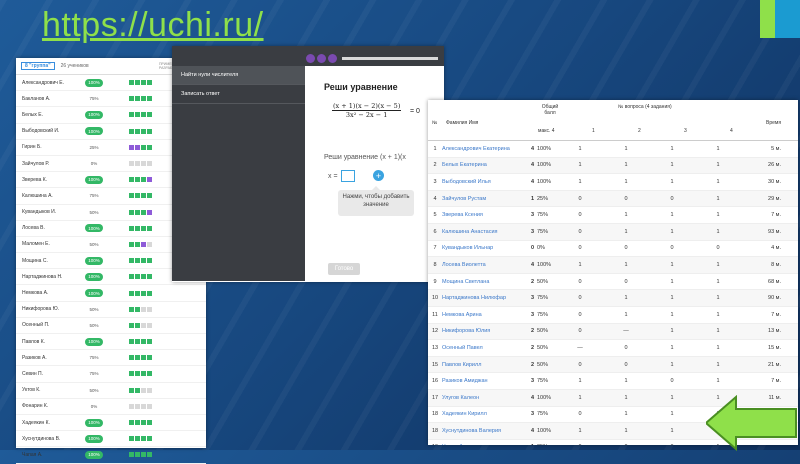 The height and width of the screenshot is (464, 800). What do you see at coordinates (482, 199) in the screenshot?
I see `student-link: Зайчулов Рустам` at bounding box center [482, 199].